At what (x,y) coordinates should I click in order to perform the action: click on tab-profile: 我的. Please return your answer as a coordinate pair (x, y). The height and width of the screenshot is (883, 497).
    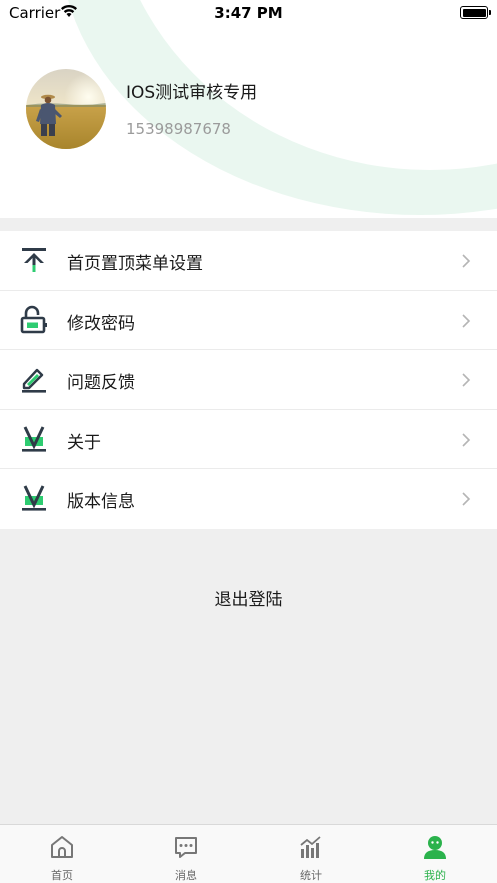
    Looking at the image, I should click on (435, 854).